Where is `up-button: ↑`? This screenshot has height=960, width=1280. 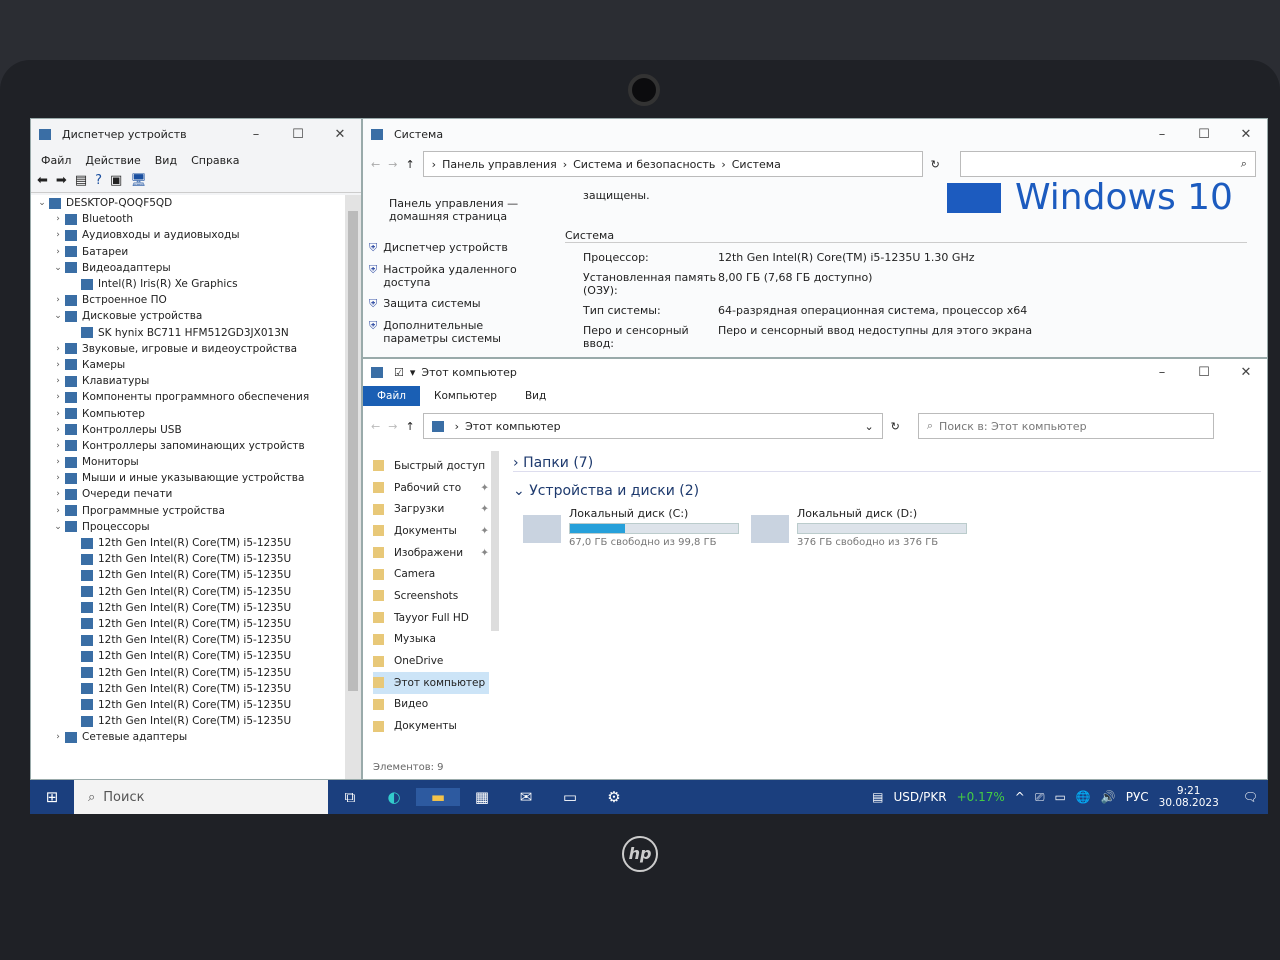
up-button: ↑ is located at coordinates (409, 426).